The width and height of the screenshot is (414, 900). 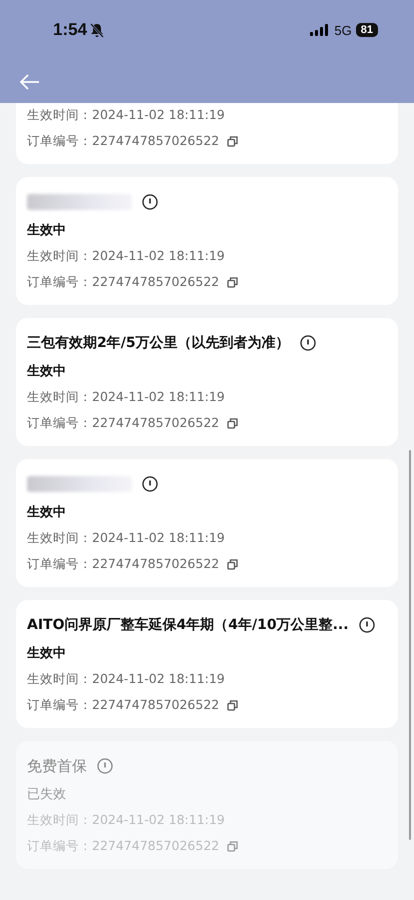 What do you see at coordinates (319, 30) in the screenshot?
I see `signal-icon` at bounding box center [319, 30].